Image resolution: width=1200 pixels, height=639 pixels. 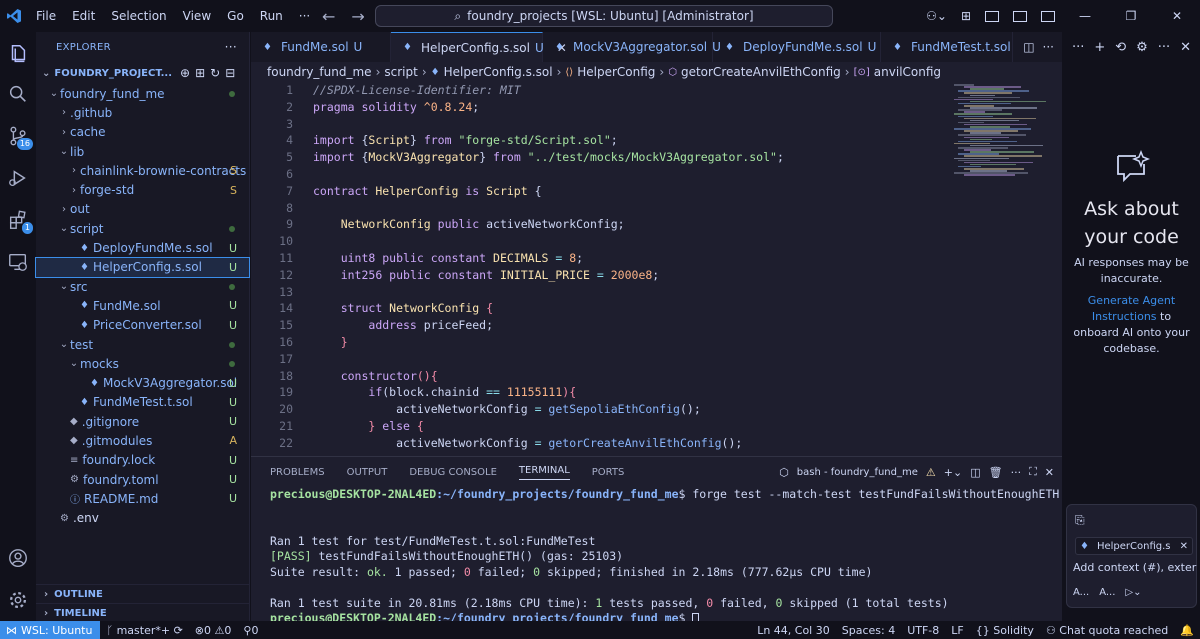 What do you see at coordinates (235, 16) in the screenshot?
I see `menu-item-4: Go` at bounding box center [235, 16].